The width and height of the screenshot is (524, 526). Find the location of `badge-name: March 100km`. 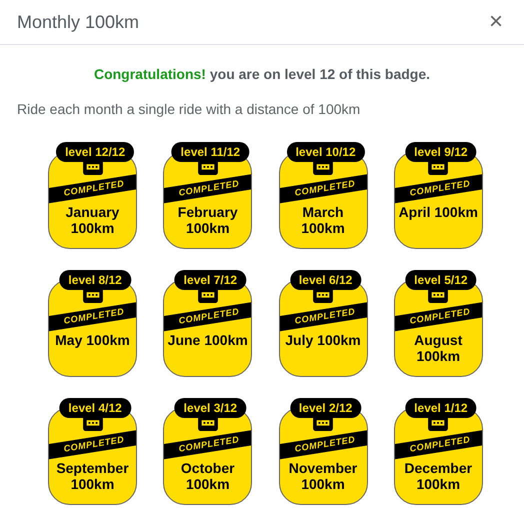

badge-name: March 100km is located at coordinates (323, 220).